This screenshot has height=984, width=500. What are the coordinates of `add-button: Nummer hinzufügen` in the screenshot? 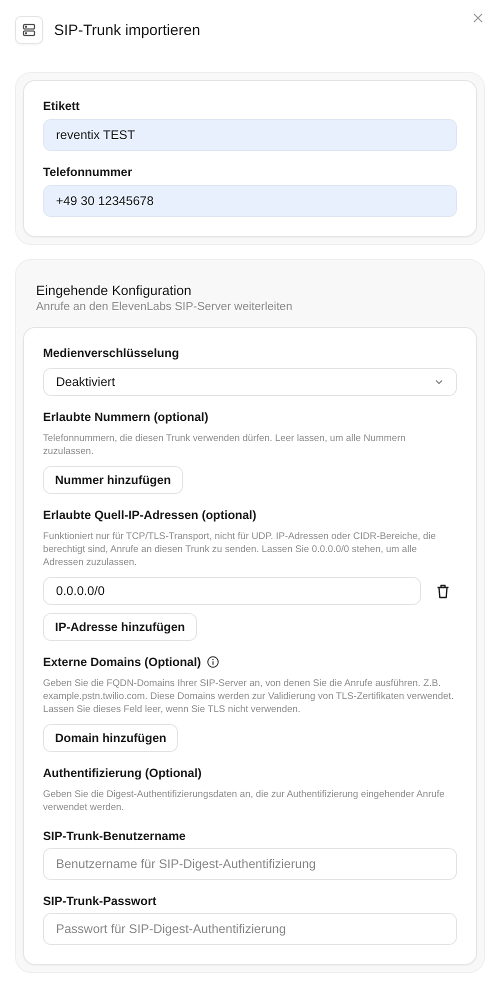 It's located at (113, 480).